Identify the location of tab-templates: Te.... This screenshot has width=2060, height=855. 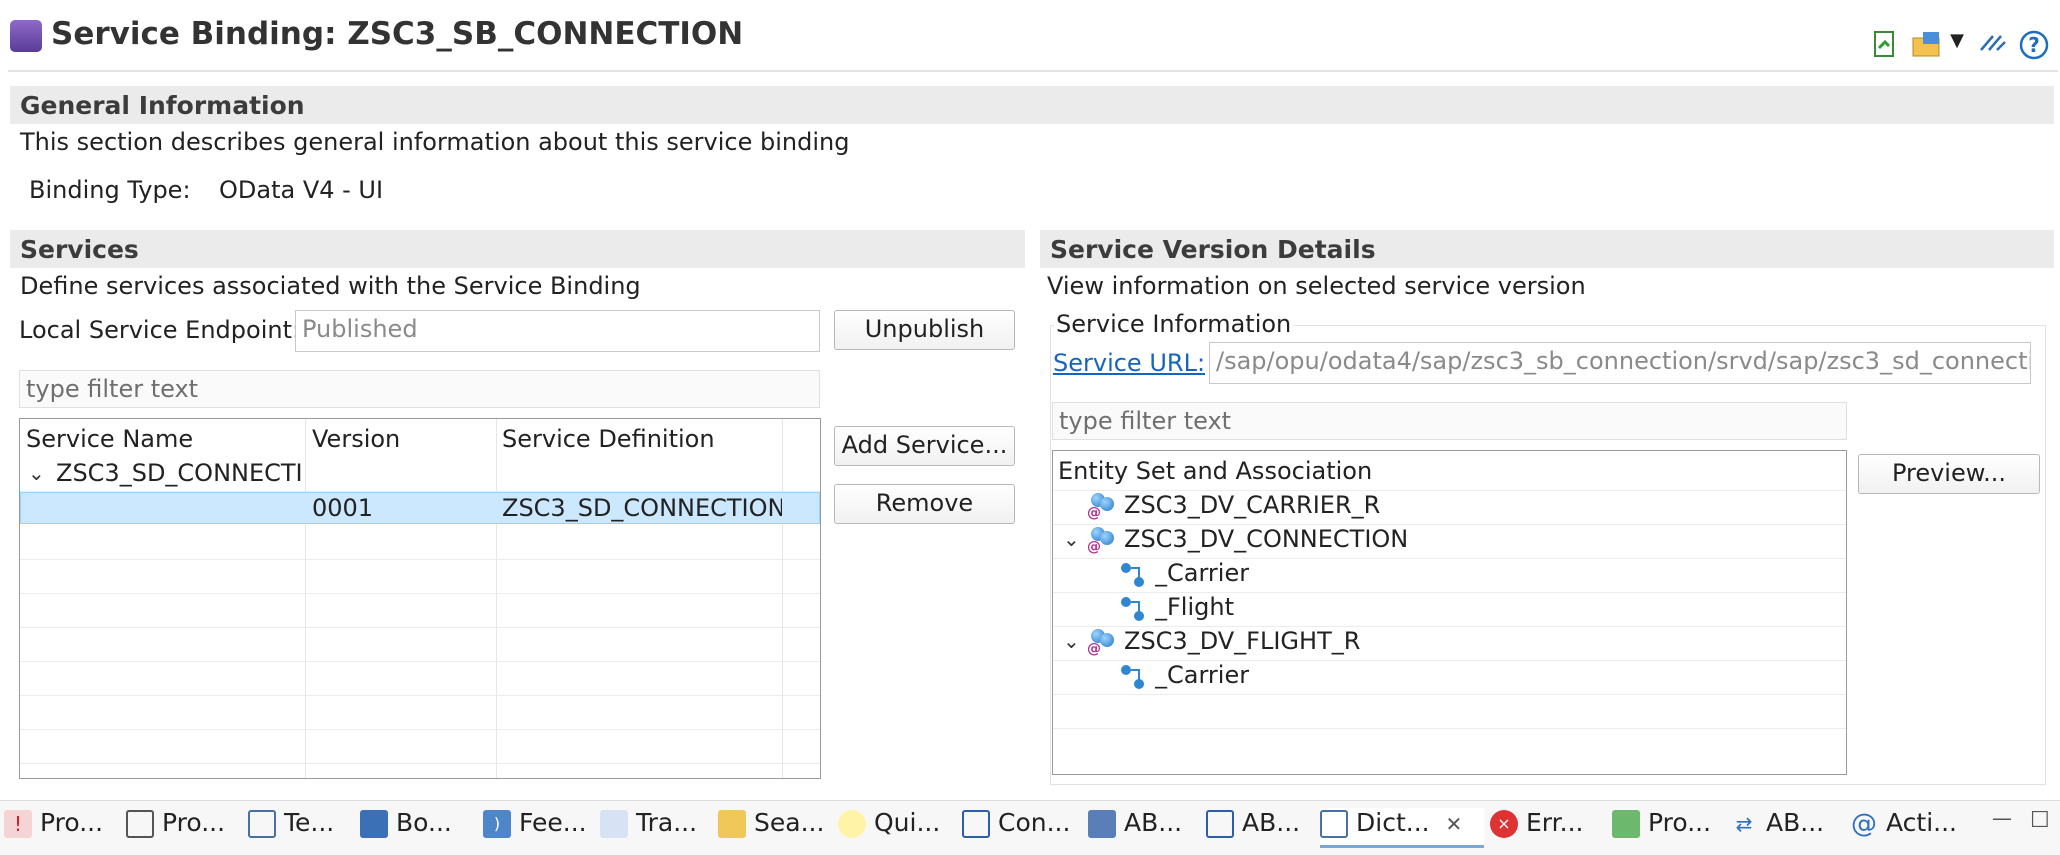
(291, 828).